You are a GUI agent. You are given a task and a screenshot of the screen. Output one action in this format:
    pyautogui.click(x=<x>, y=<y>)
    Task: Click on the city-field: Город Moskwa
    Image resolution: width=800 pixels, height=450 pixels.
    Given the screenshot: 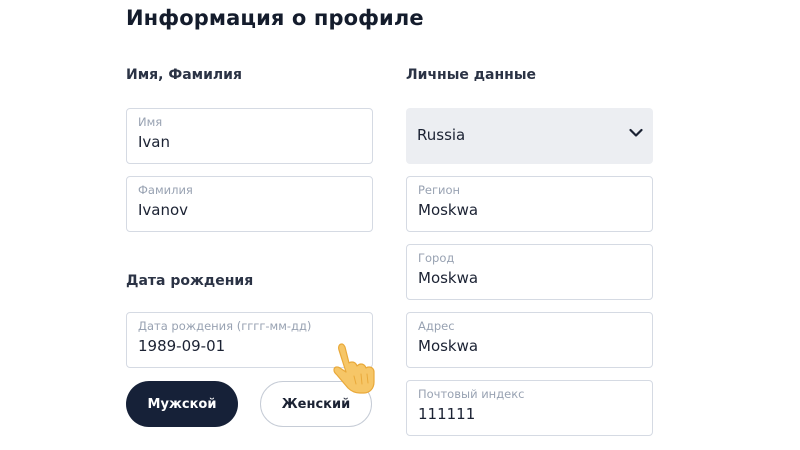 What is the action you would take?
    pyautogui.click(x=529, y=272)
    